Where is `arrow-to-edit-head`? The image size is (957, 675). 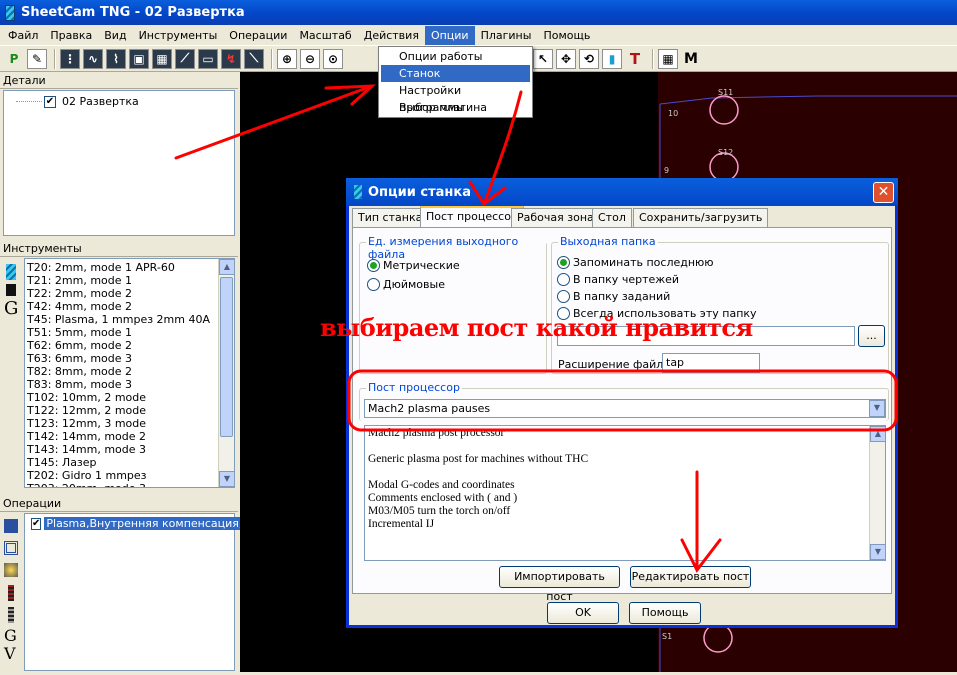 arrow-to-edit-head is located at coordinates (701, 555).